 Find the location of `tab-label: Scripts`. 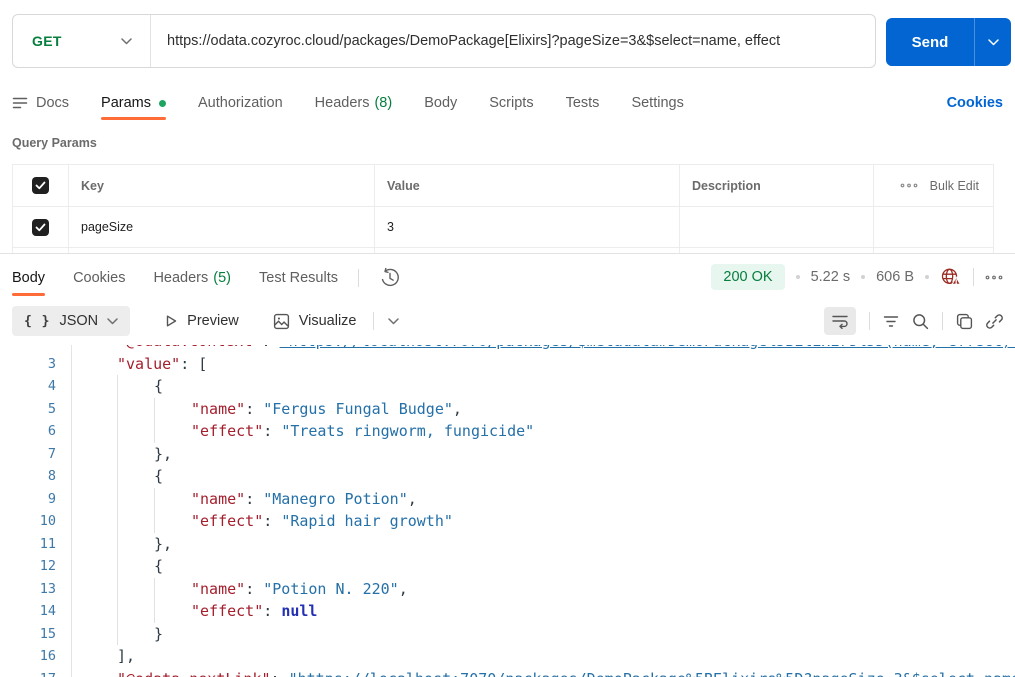

tab-label: Scripts is located at coordinates (511, 103).